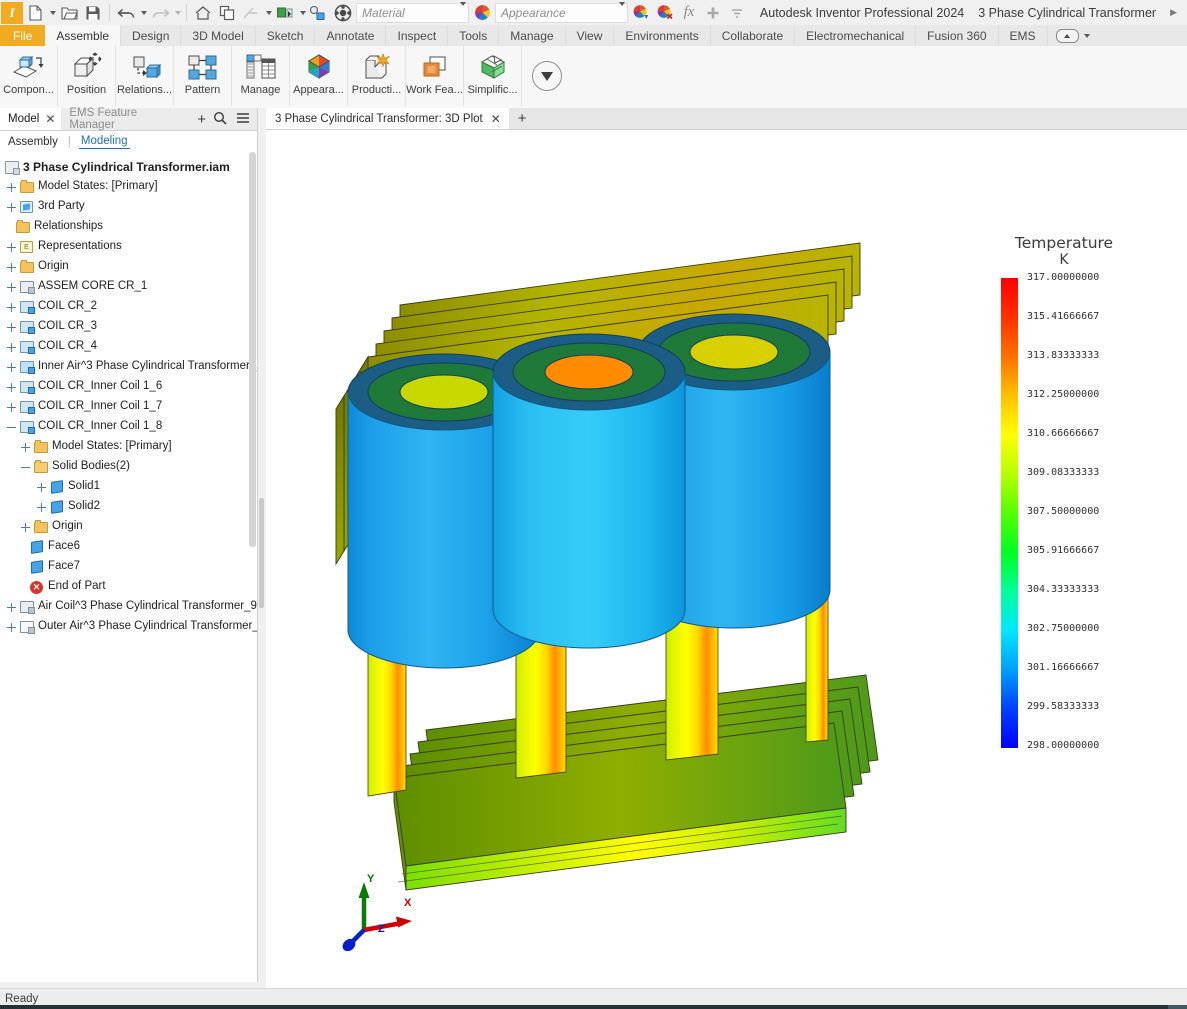 The width and height of the screenshot is (1187, 1009). What do you see at coordinates (128, 167) in the screenshot?
I see `tree-item-assembly-root: 3 Phase Cylindrical Transformer.iam` at bounding box center [128, 167].